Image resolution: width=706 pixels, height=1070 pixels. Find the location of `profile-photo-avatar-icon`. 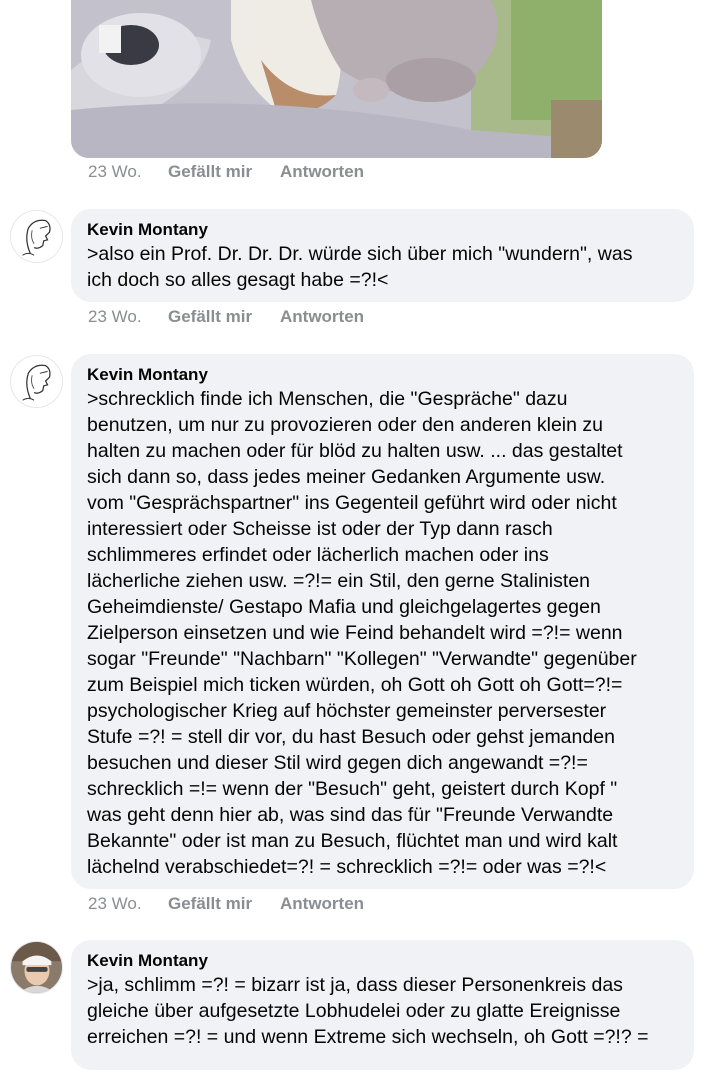

profile-photo-avatar-icon is located at coordinates (36, 967).